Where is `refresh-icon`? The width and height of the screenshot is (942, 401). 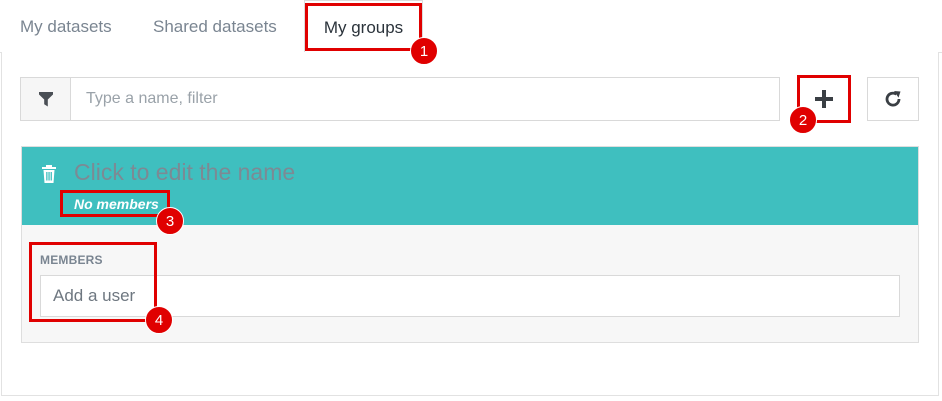
refresh-icon is located at coordinates (893, 99).